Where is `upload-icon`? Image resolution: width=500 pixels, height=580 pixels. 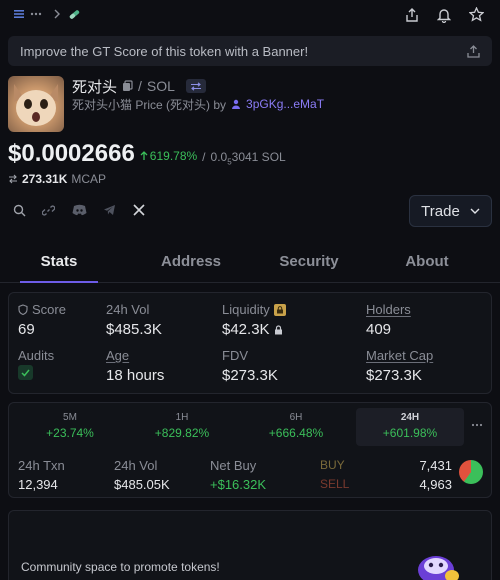 upload-icon is located at coordinates (473, 51).